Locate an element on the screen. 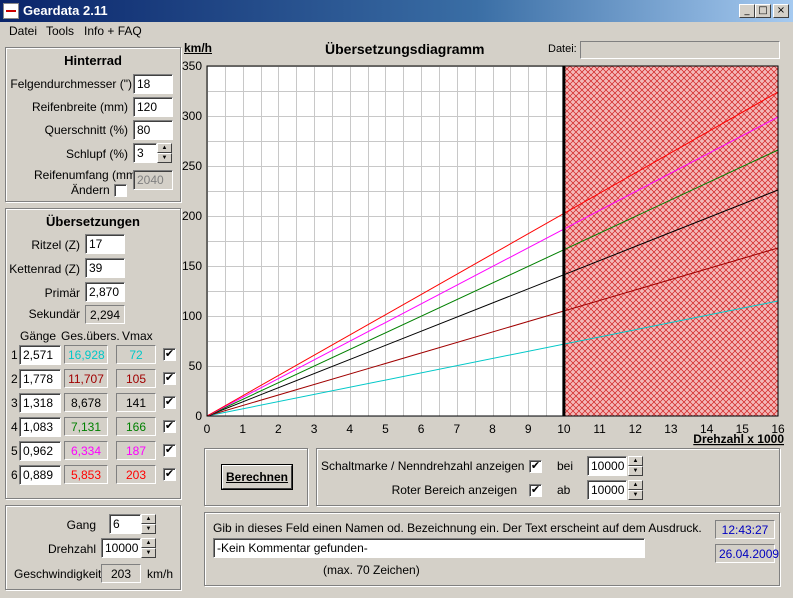 The image size is (793, 598). time-display: 12:43:27 is located at coordinates (745, 529).